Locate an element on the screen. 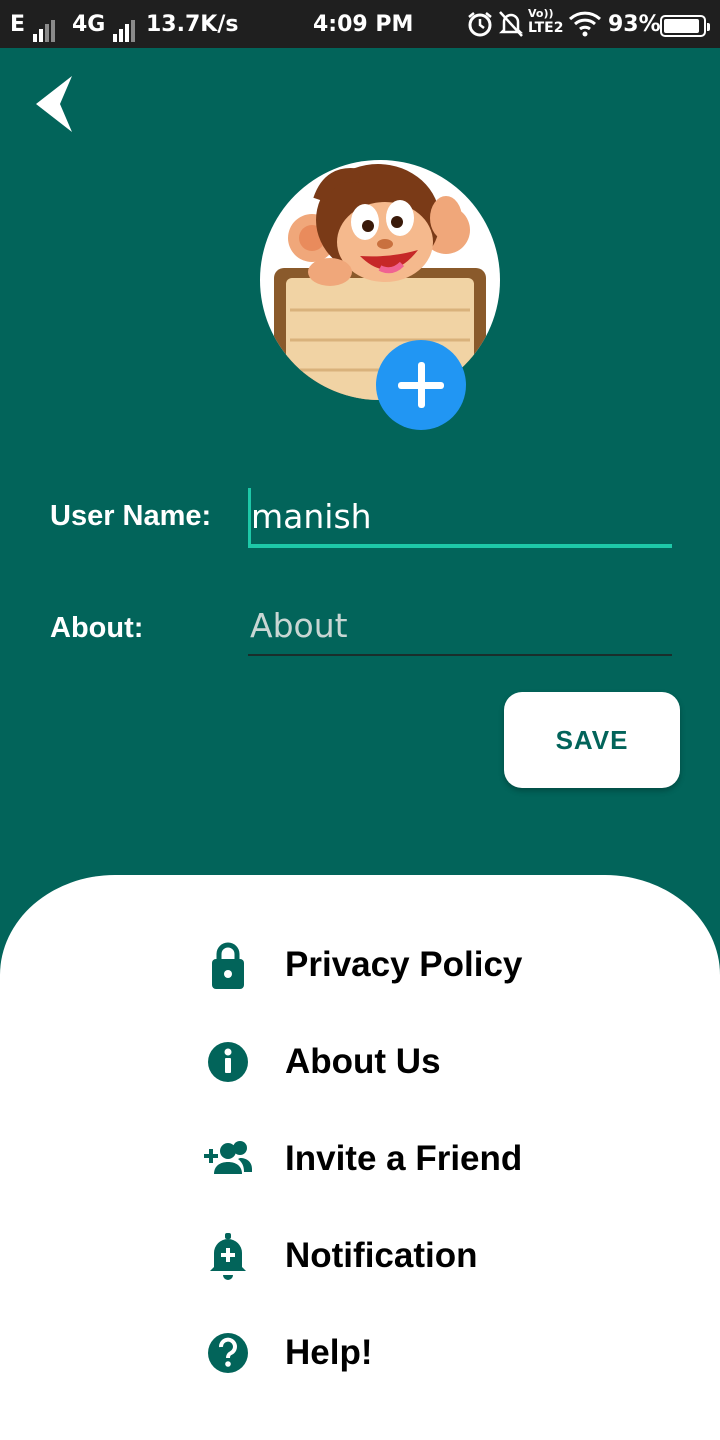 This screenshot has height=1440, width=720. add-people-icon is located at coordinates (228, 1159).